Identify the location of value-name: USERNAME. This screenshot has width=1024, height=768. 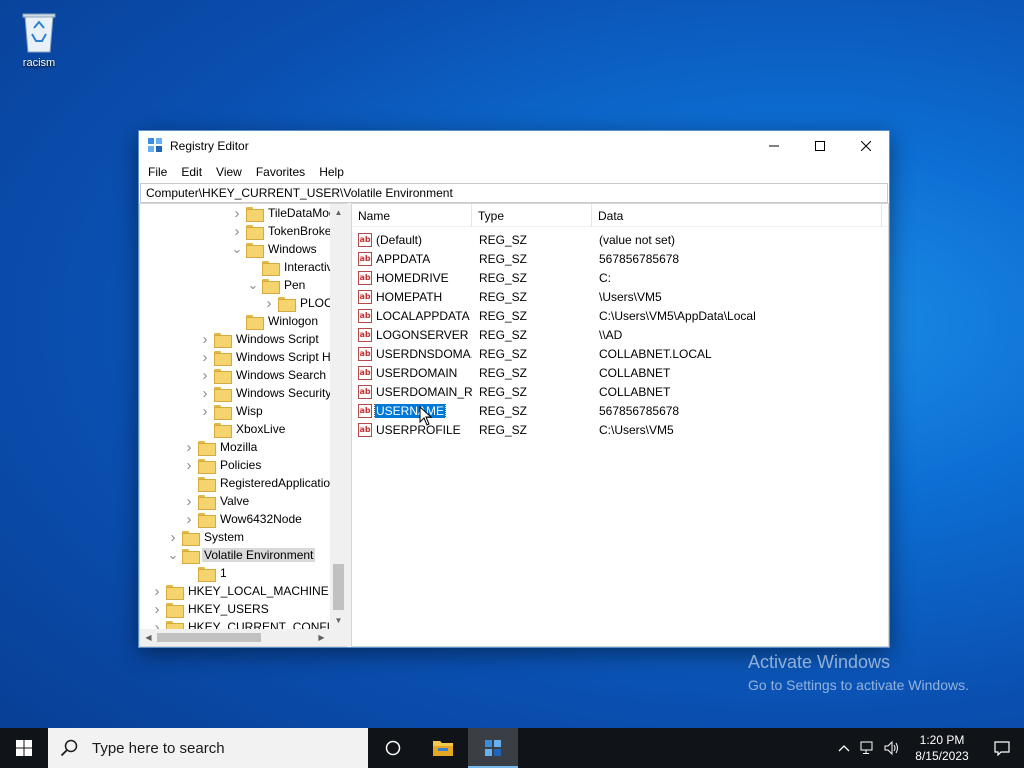
(410, 410).